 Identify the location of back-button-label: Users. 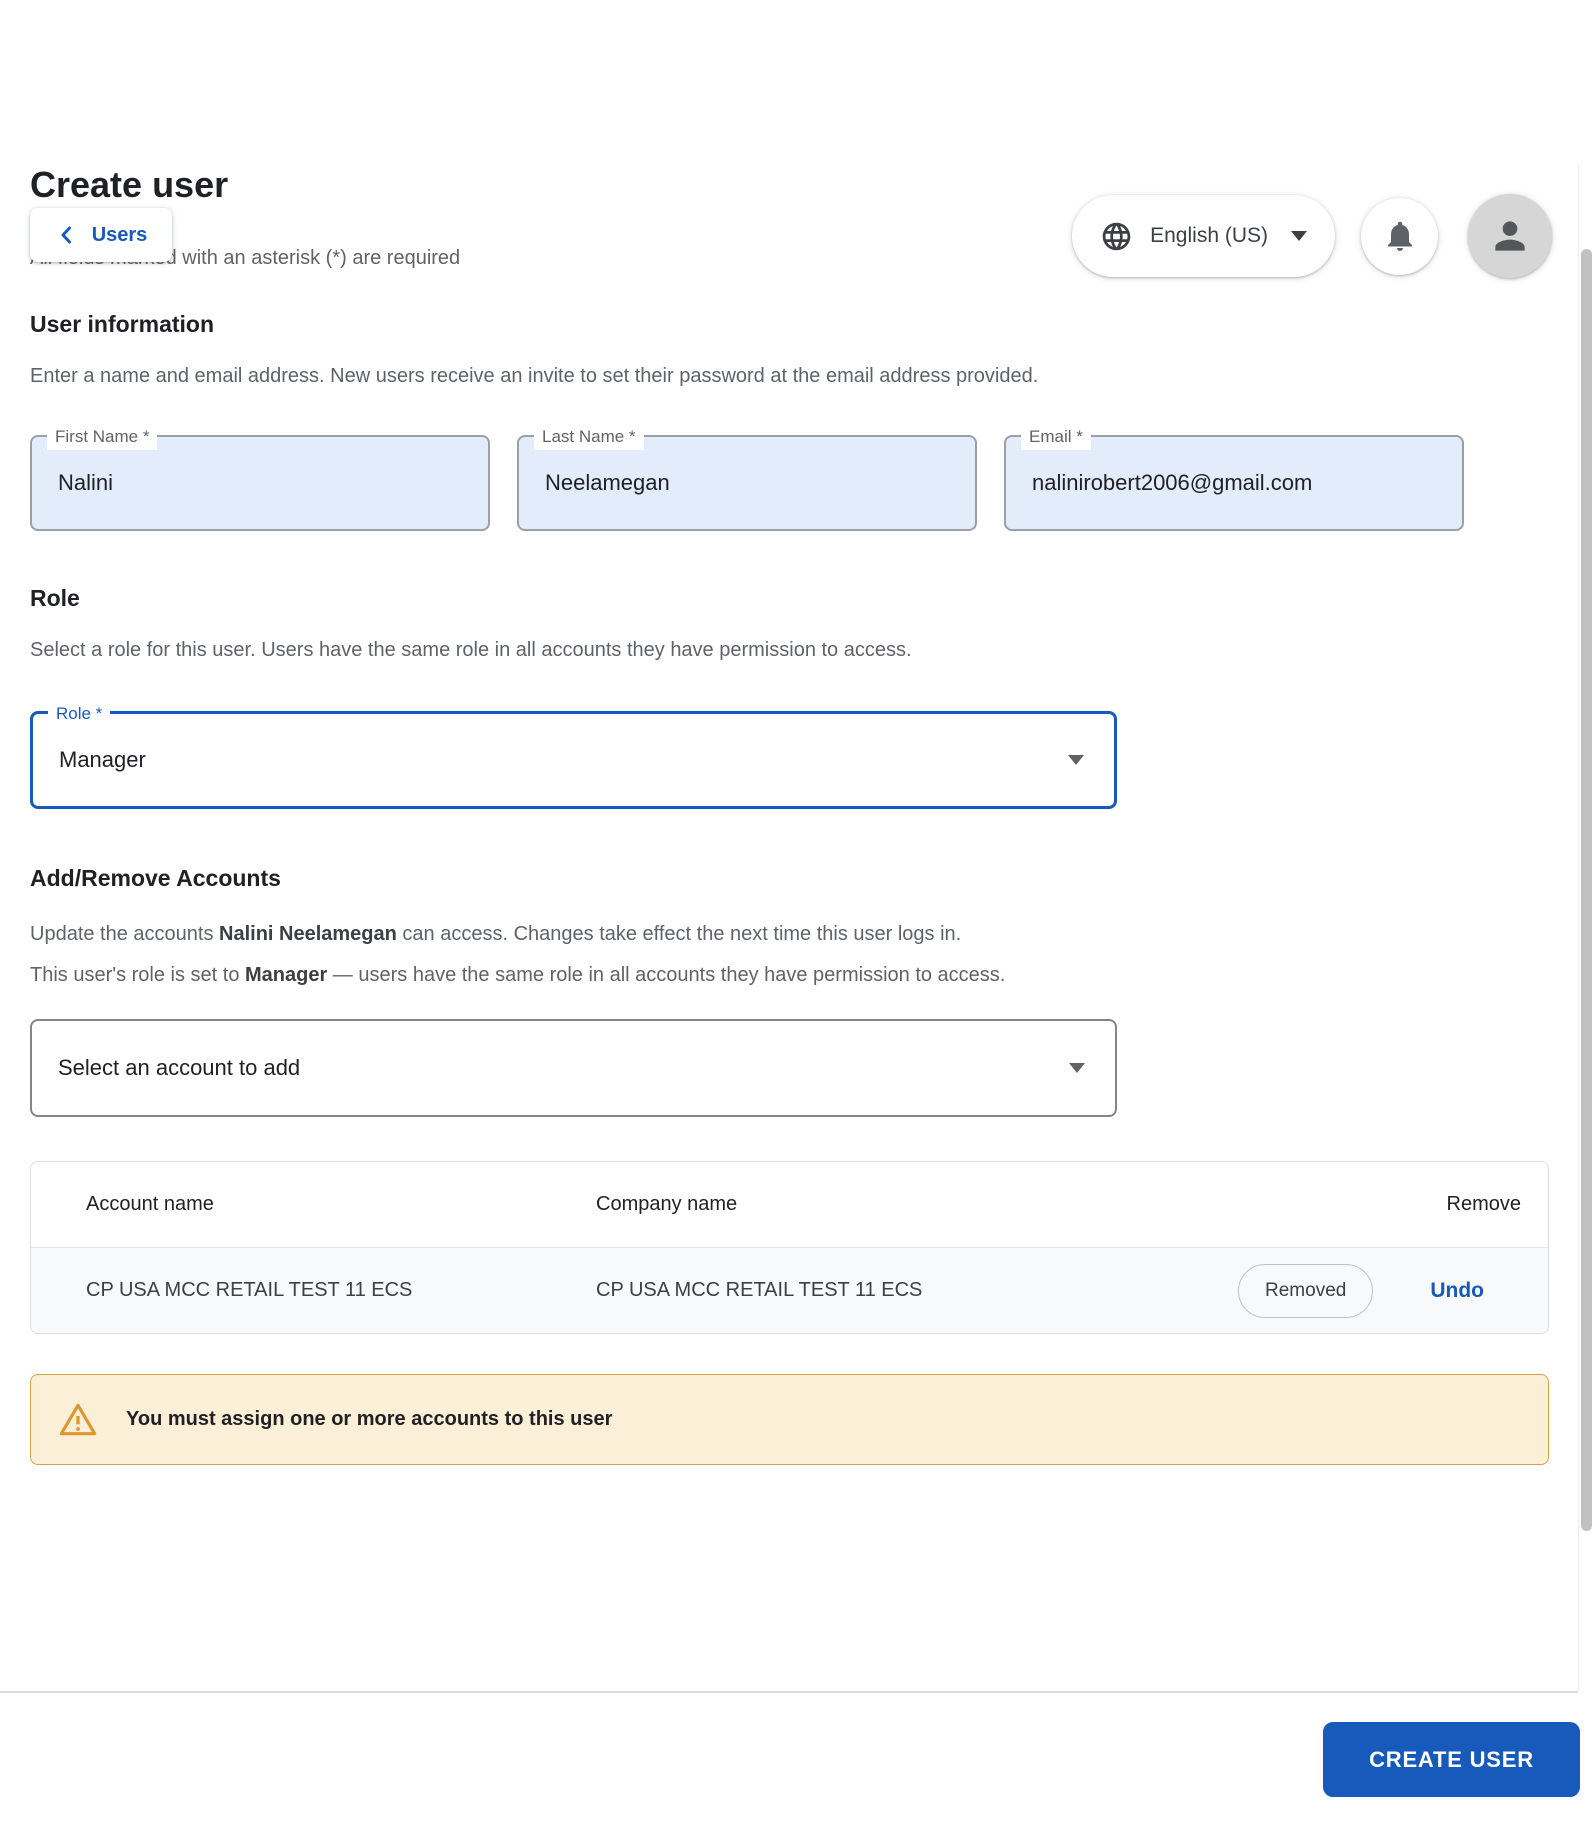
(119, 234).